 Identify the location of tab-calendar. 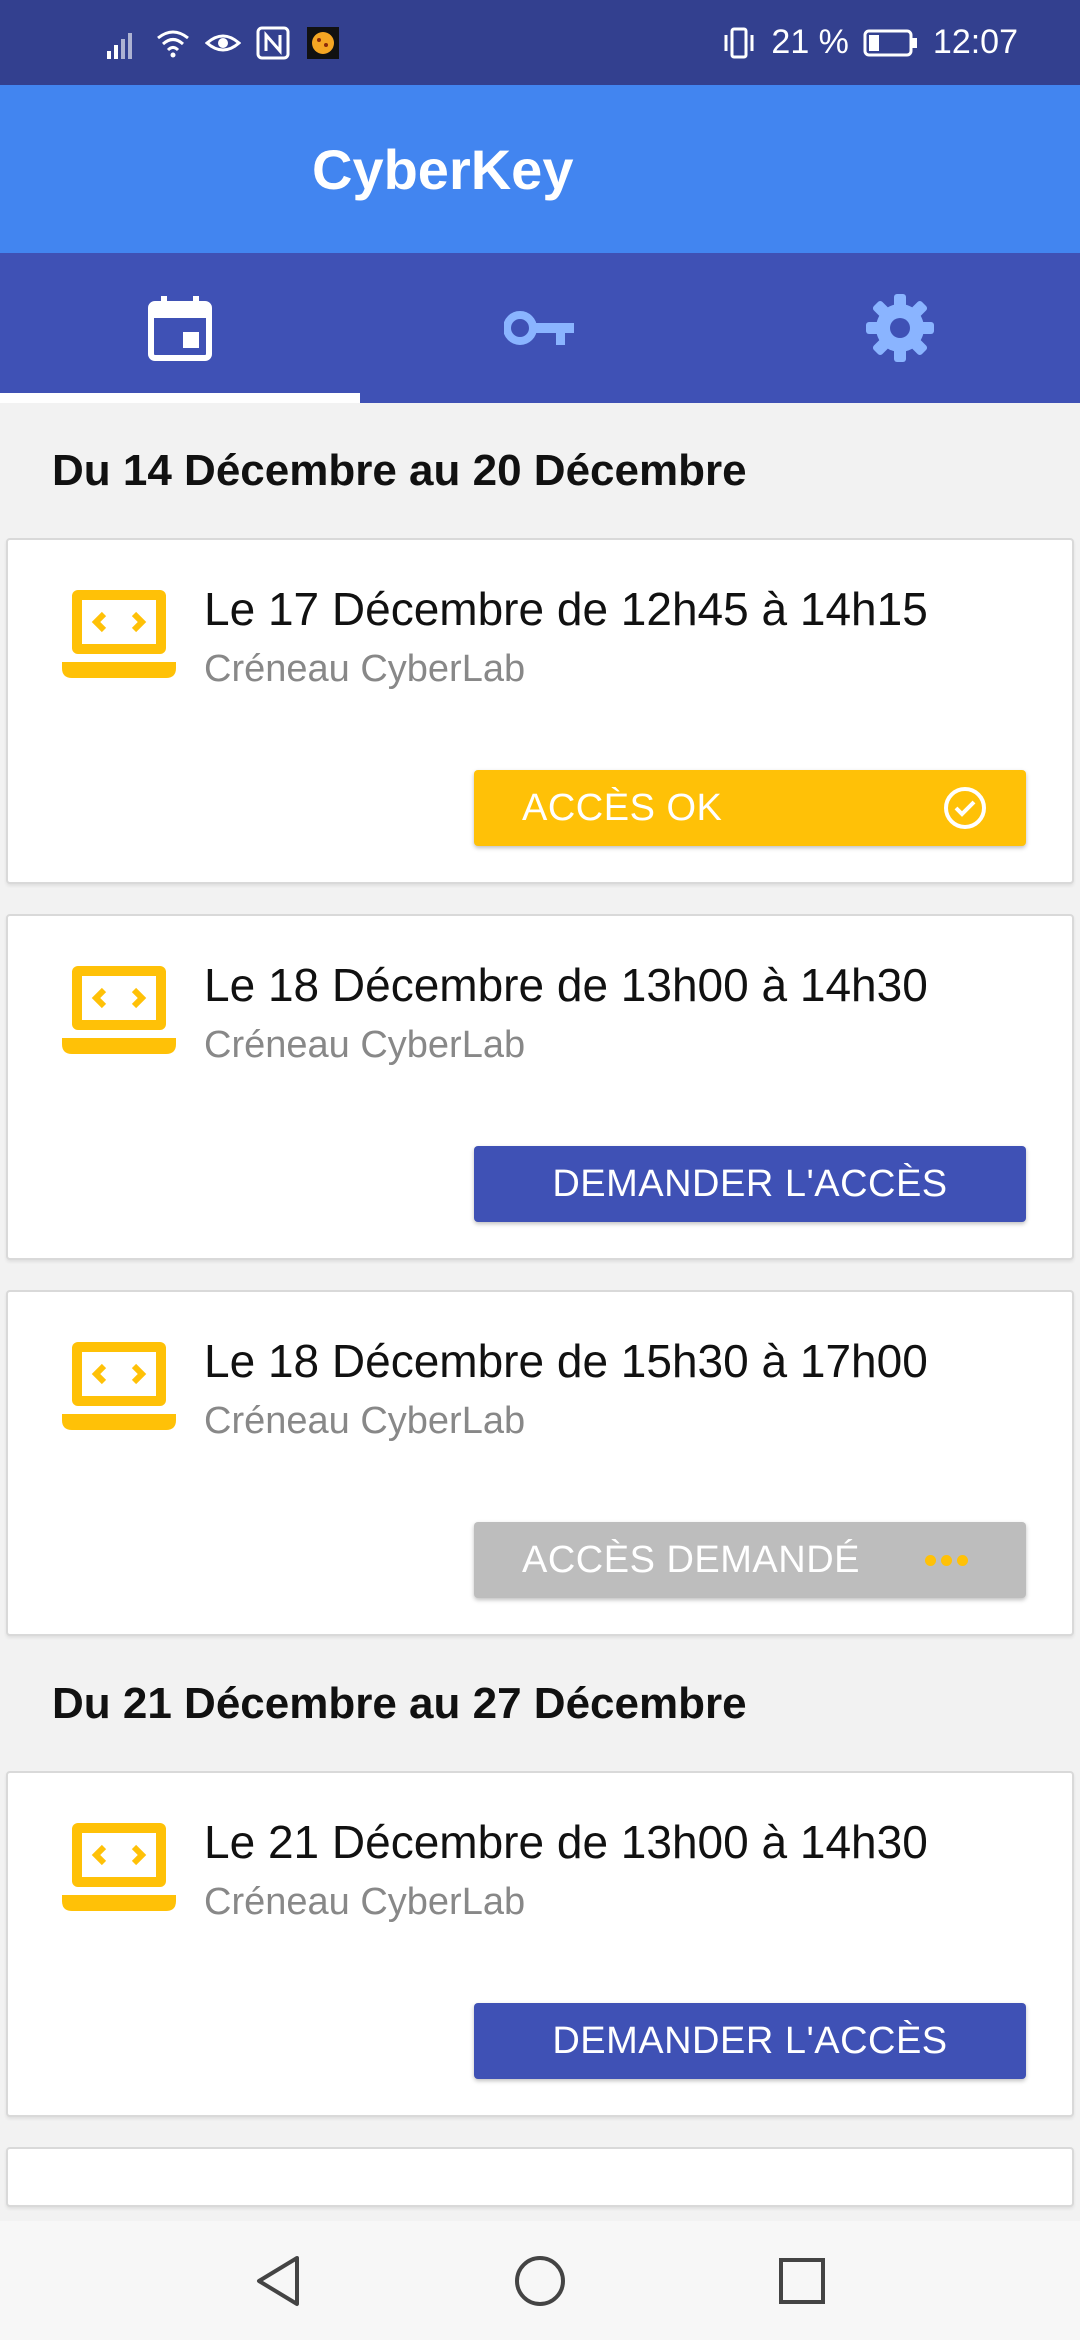
(180, 328).